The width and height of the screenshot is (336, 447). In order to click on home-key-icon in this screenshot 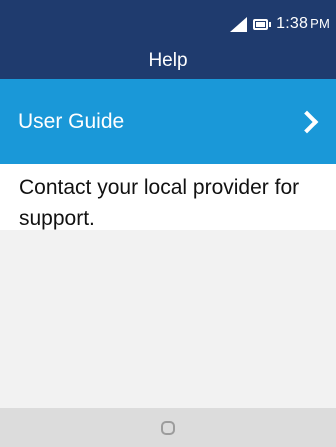, I will do `click(168, 427)`.